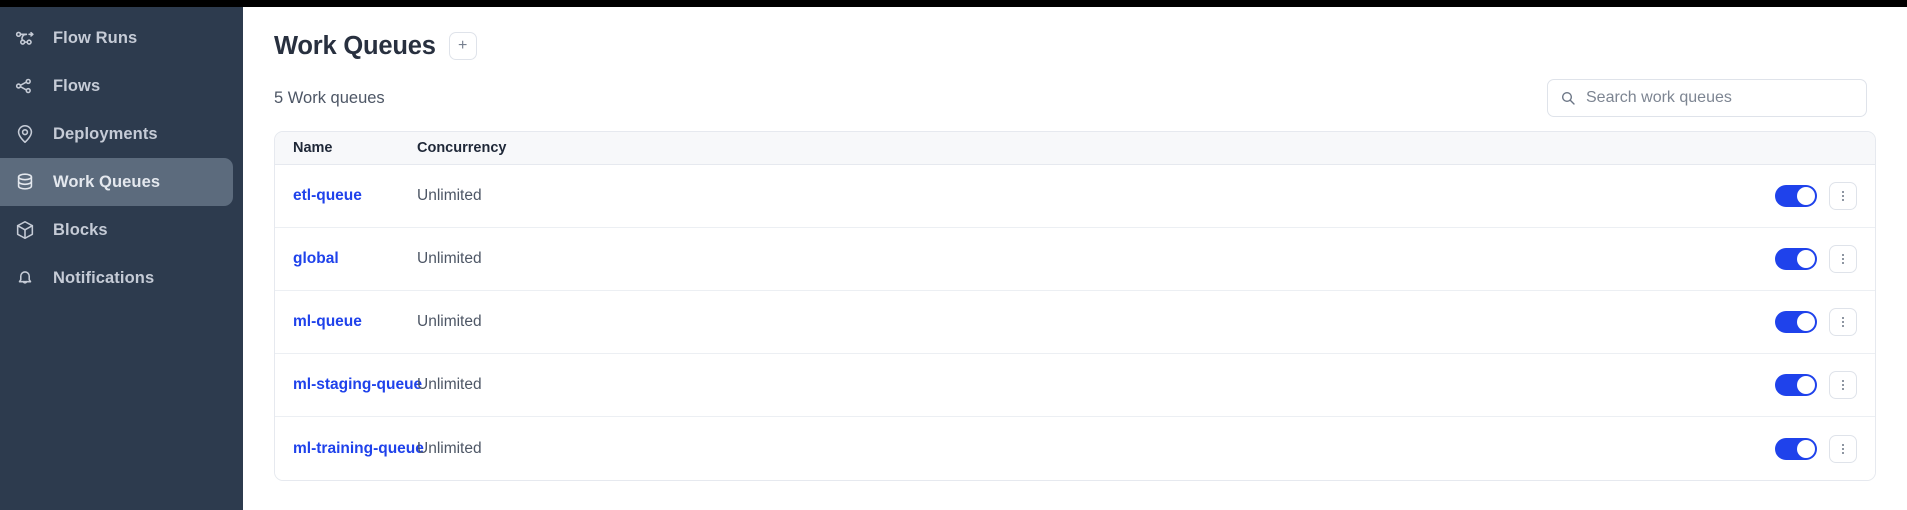  What do you see at coordinates (355, 322) in the screenshot?
I see `work-queue-link: ml-queue` at bounding box center [355, 322].